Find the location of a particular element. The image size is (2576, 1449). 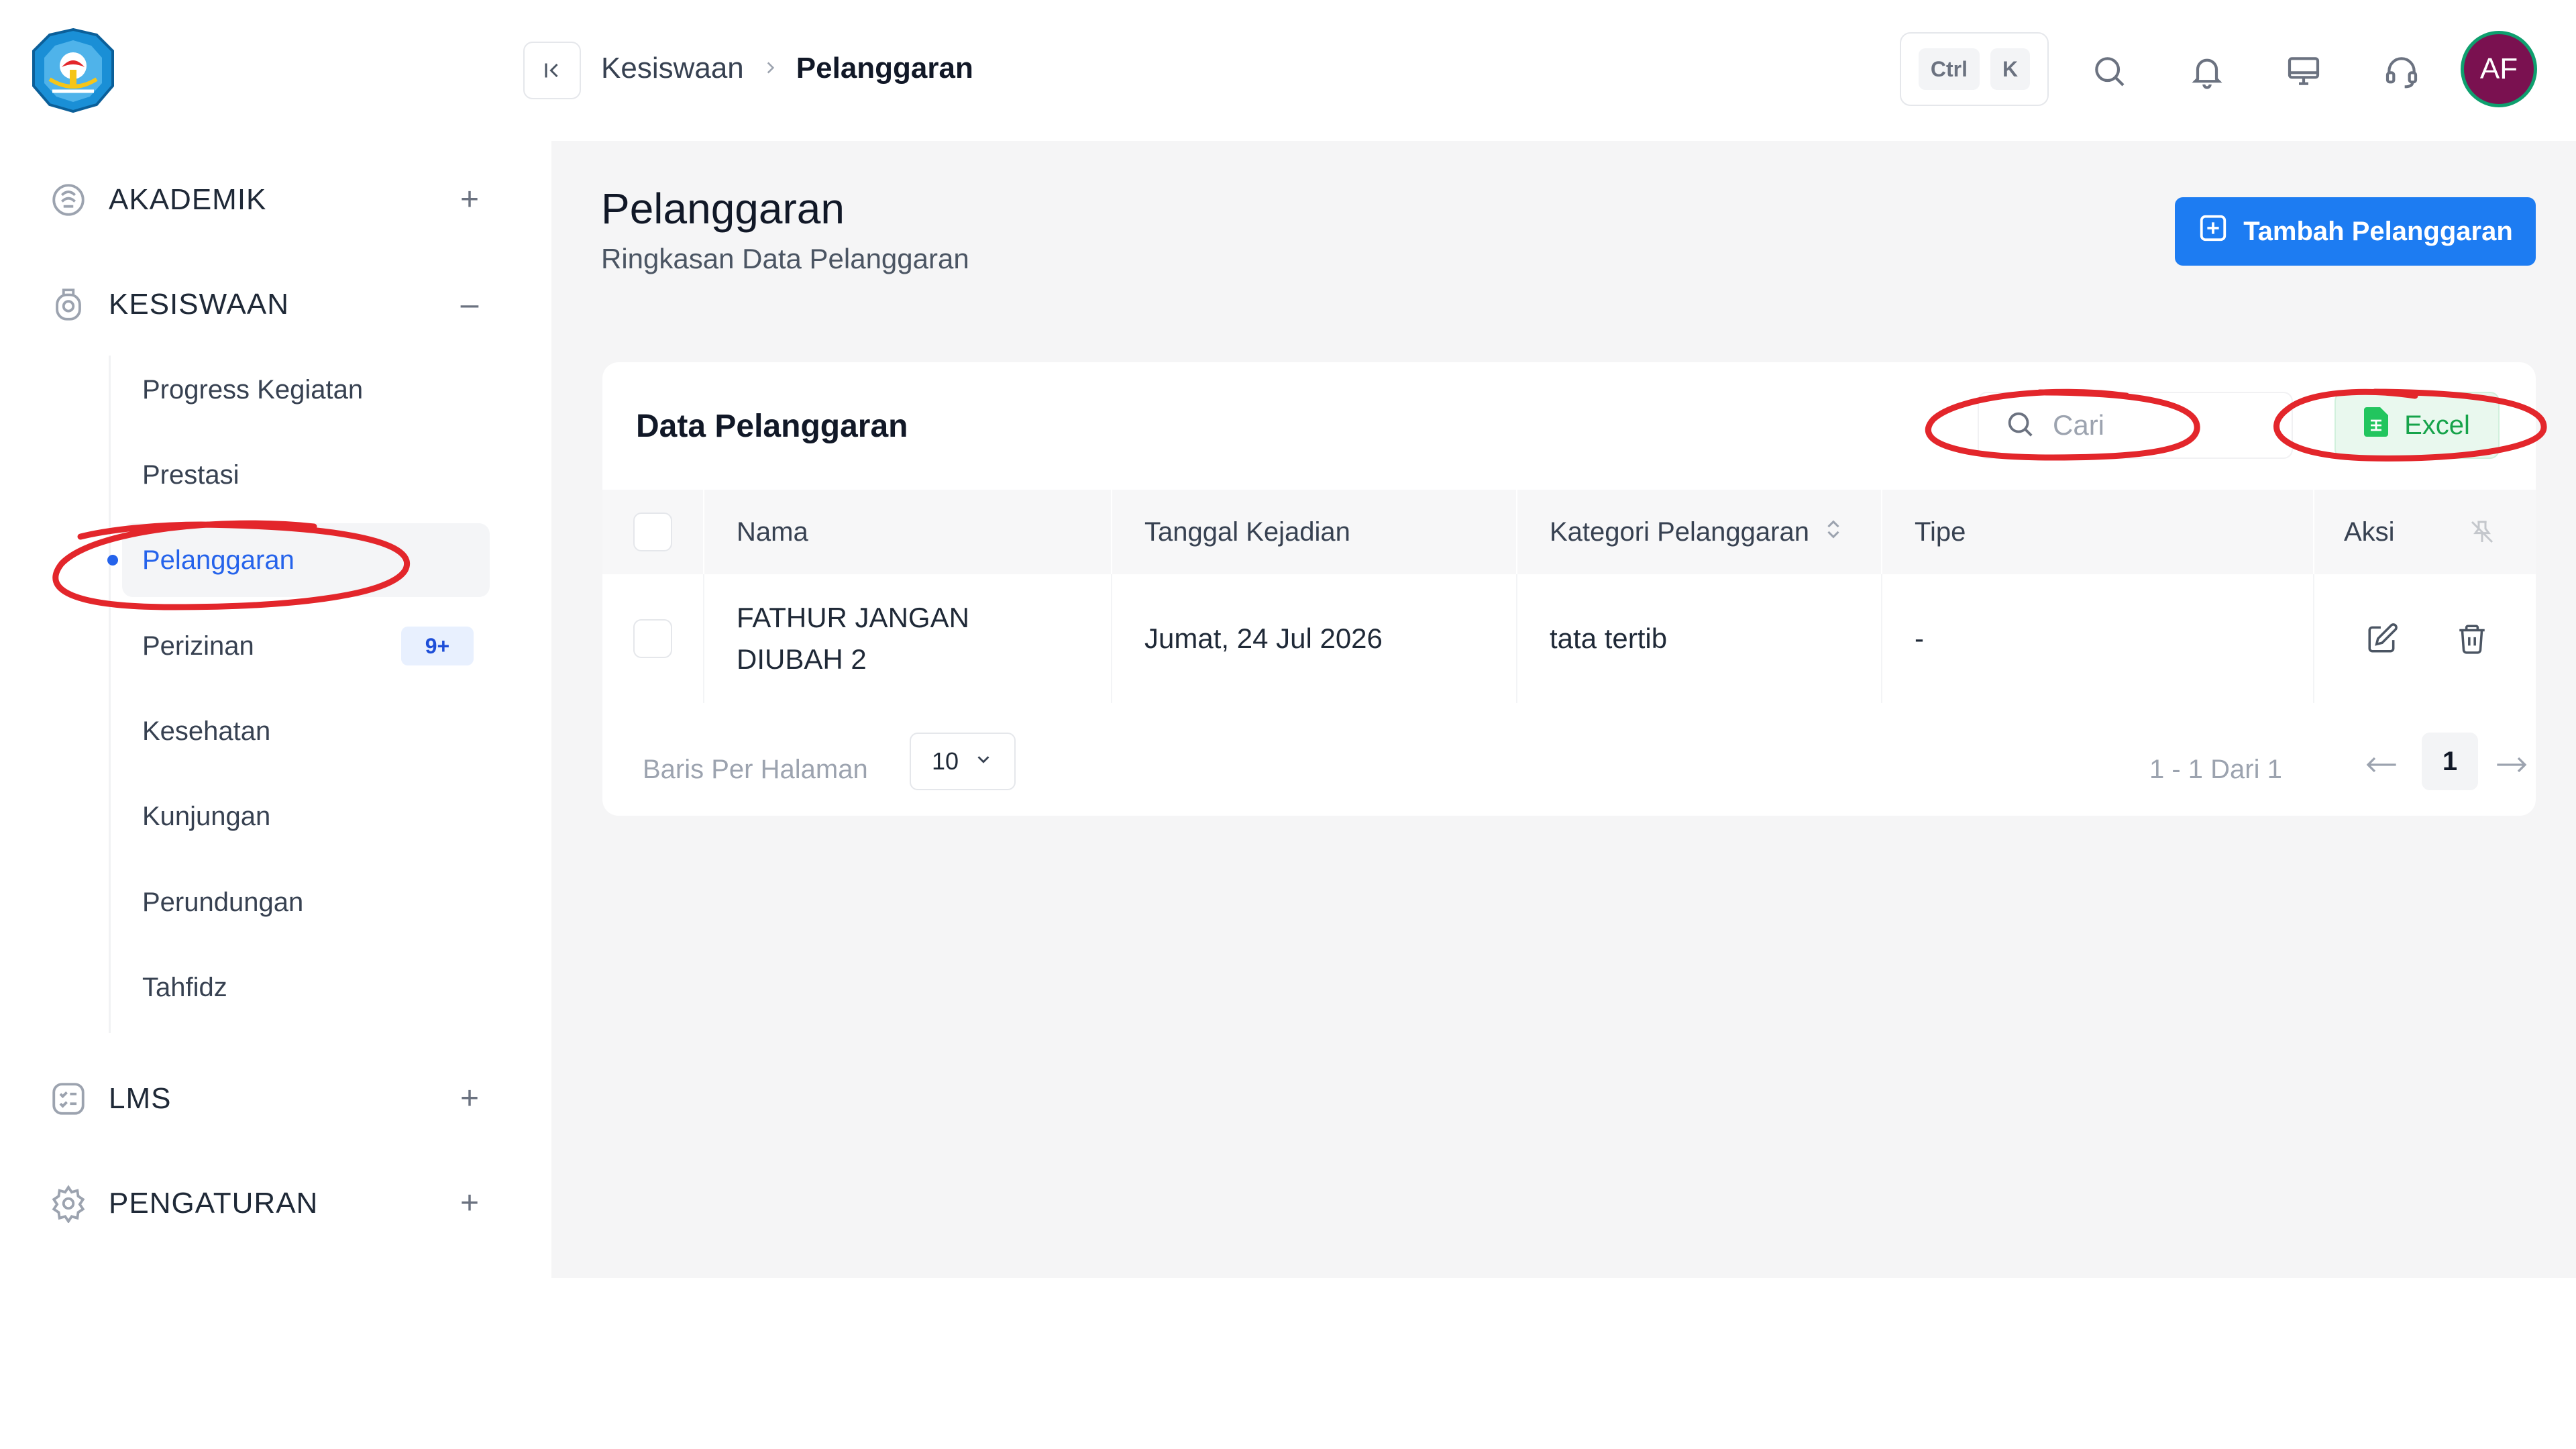

arrow-right-icon is located at coordinates (2511, 765).